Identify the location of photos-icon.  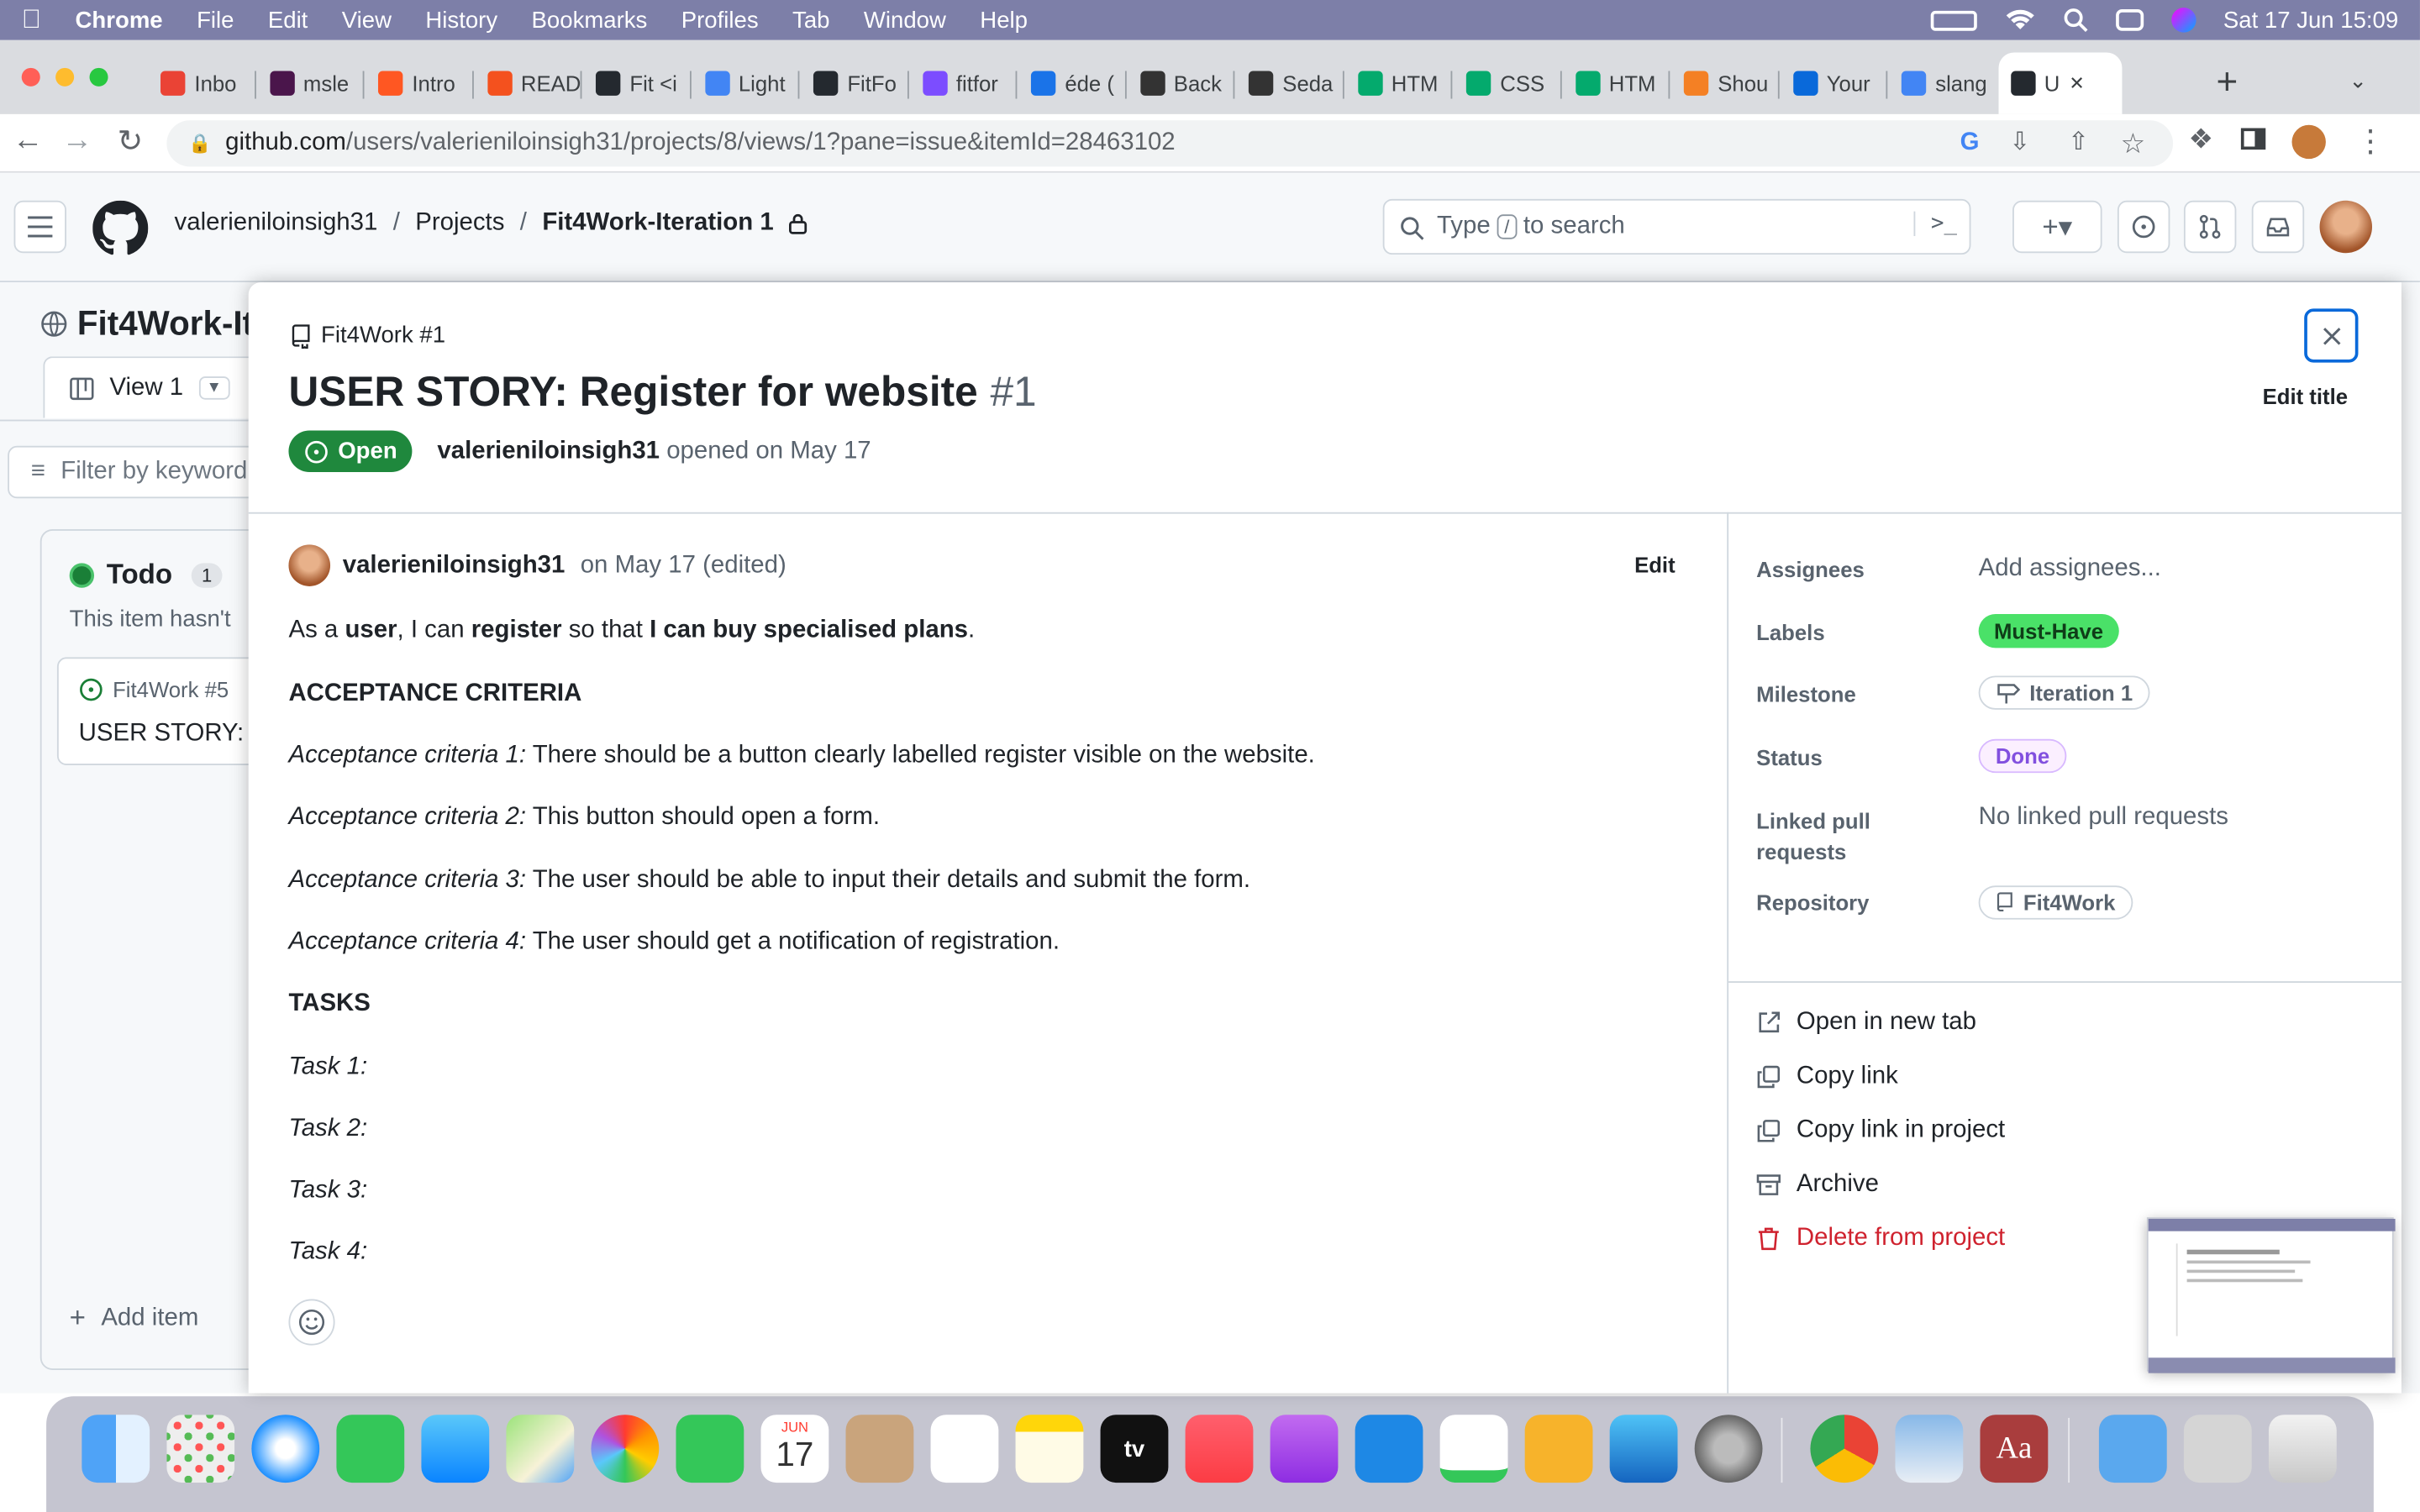
(626, 1449).